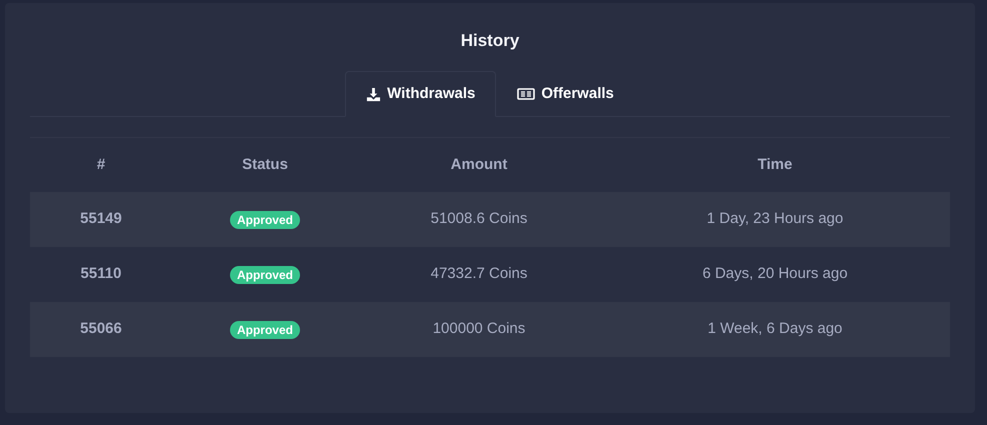 The height and width of the screenshot is (425, 987). What do you see at coordinates (420, 94) in the screenshot?
I see `tab: Withdrawals` at bounding box center [420, 94].